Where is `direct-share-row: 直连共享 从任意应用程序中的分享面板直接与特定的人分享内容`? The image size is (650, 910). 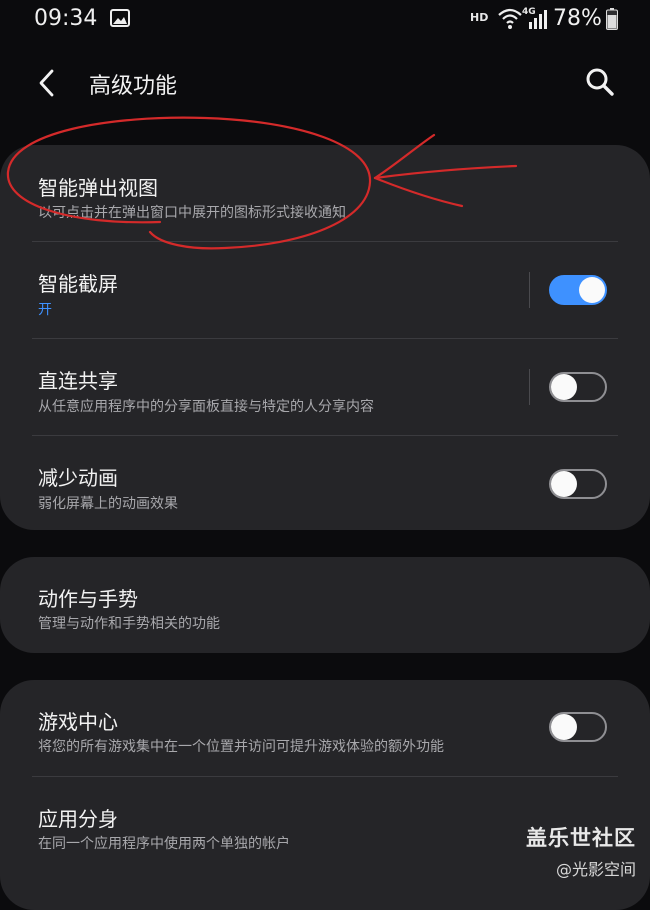
direct-share-row: 直连共享 从任意应用程序中的分享面板直接与特定的人分享内容 is located at coordinates (325, 387).